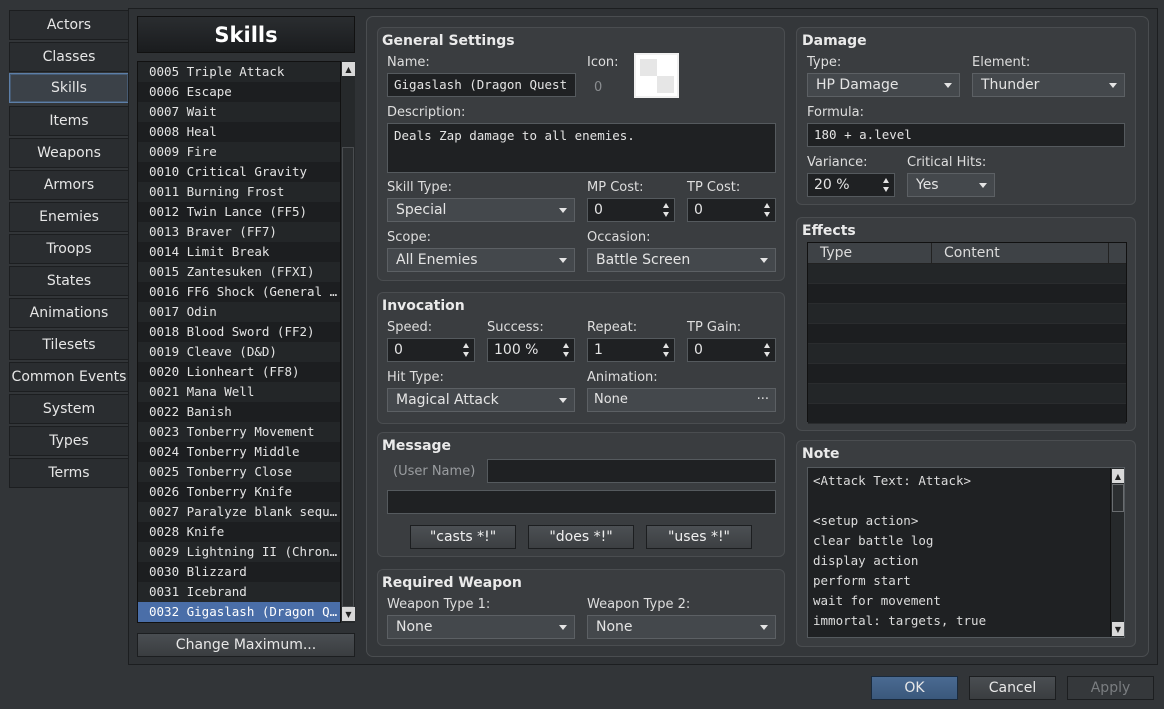 Image resolution: width=1164 pixels, height=709 pixels. I want to click on list-item: 0018 Blood Sword (FF2), so click(239, 332).